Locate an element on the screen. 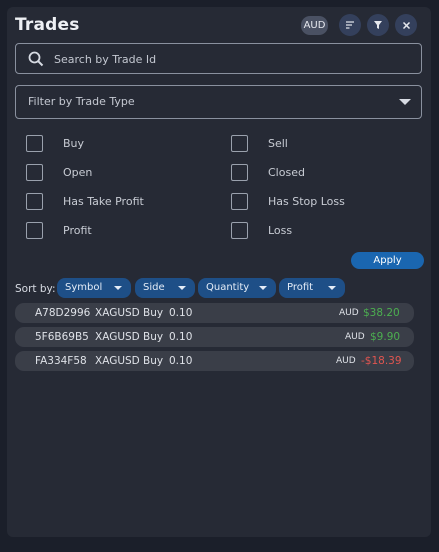 The image size is (439, 552). sort-by-label: Sort by: is located at coordinates (35, 289).